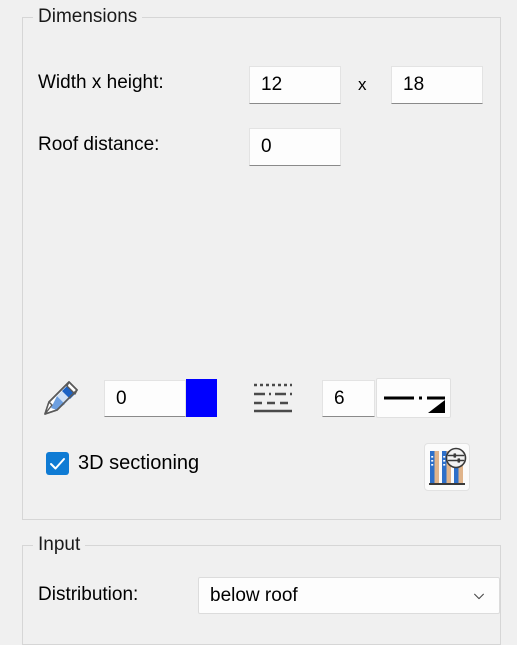  I want to click on section-settings-icon, so click(448, 466).